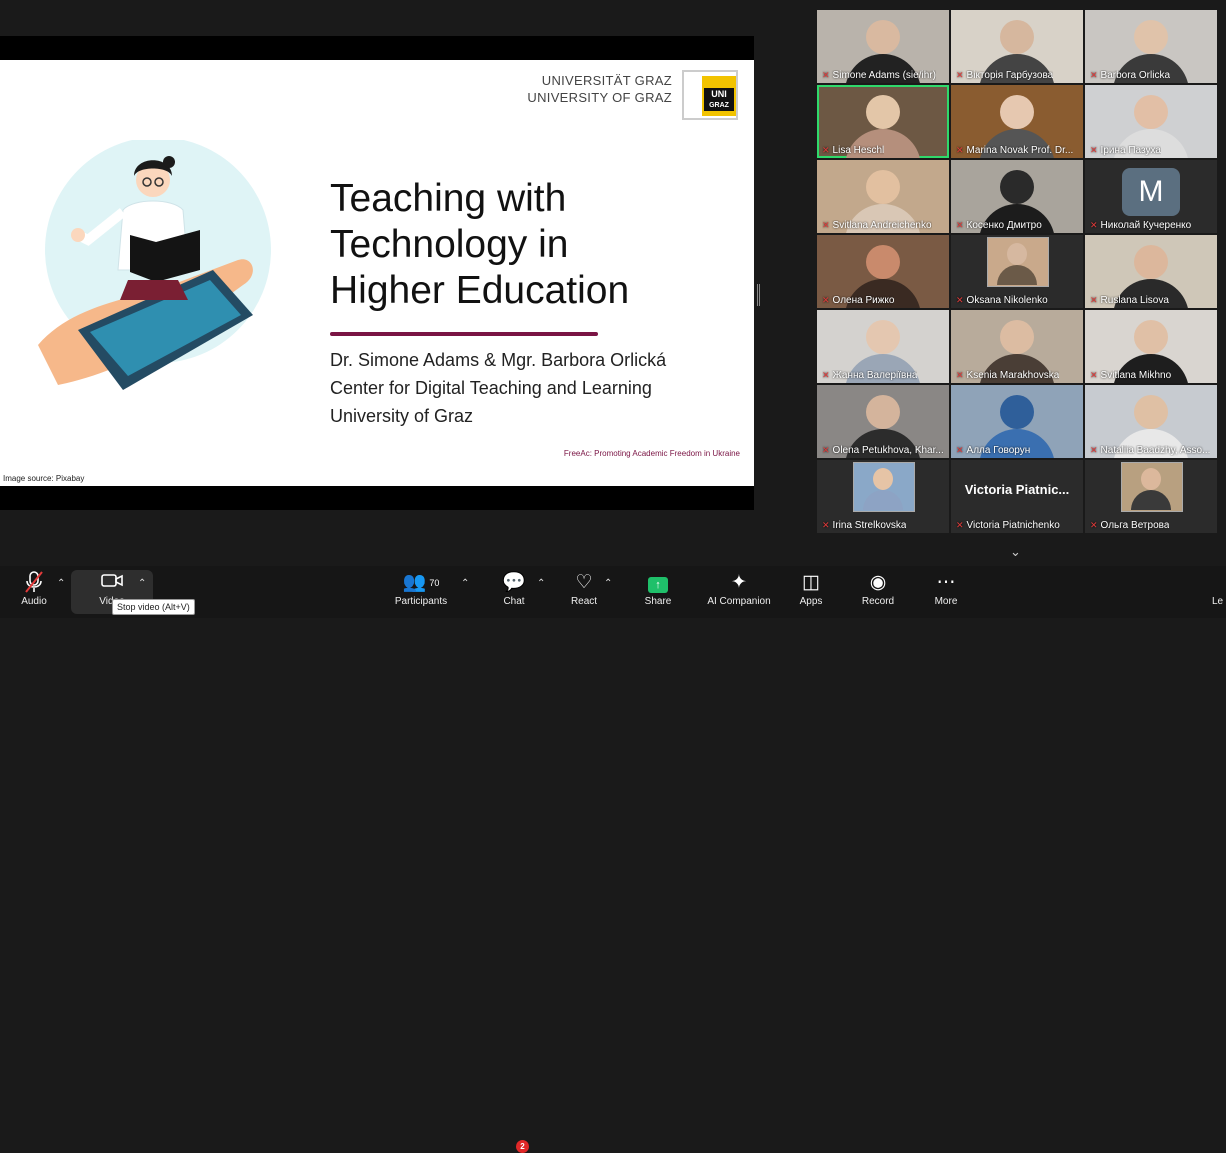  I want to click on more-button: ⋯ More, so click(946, 588).